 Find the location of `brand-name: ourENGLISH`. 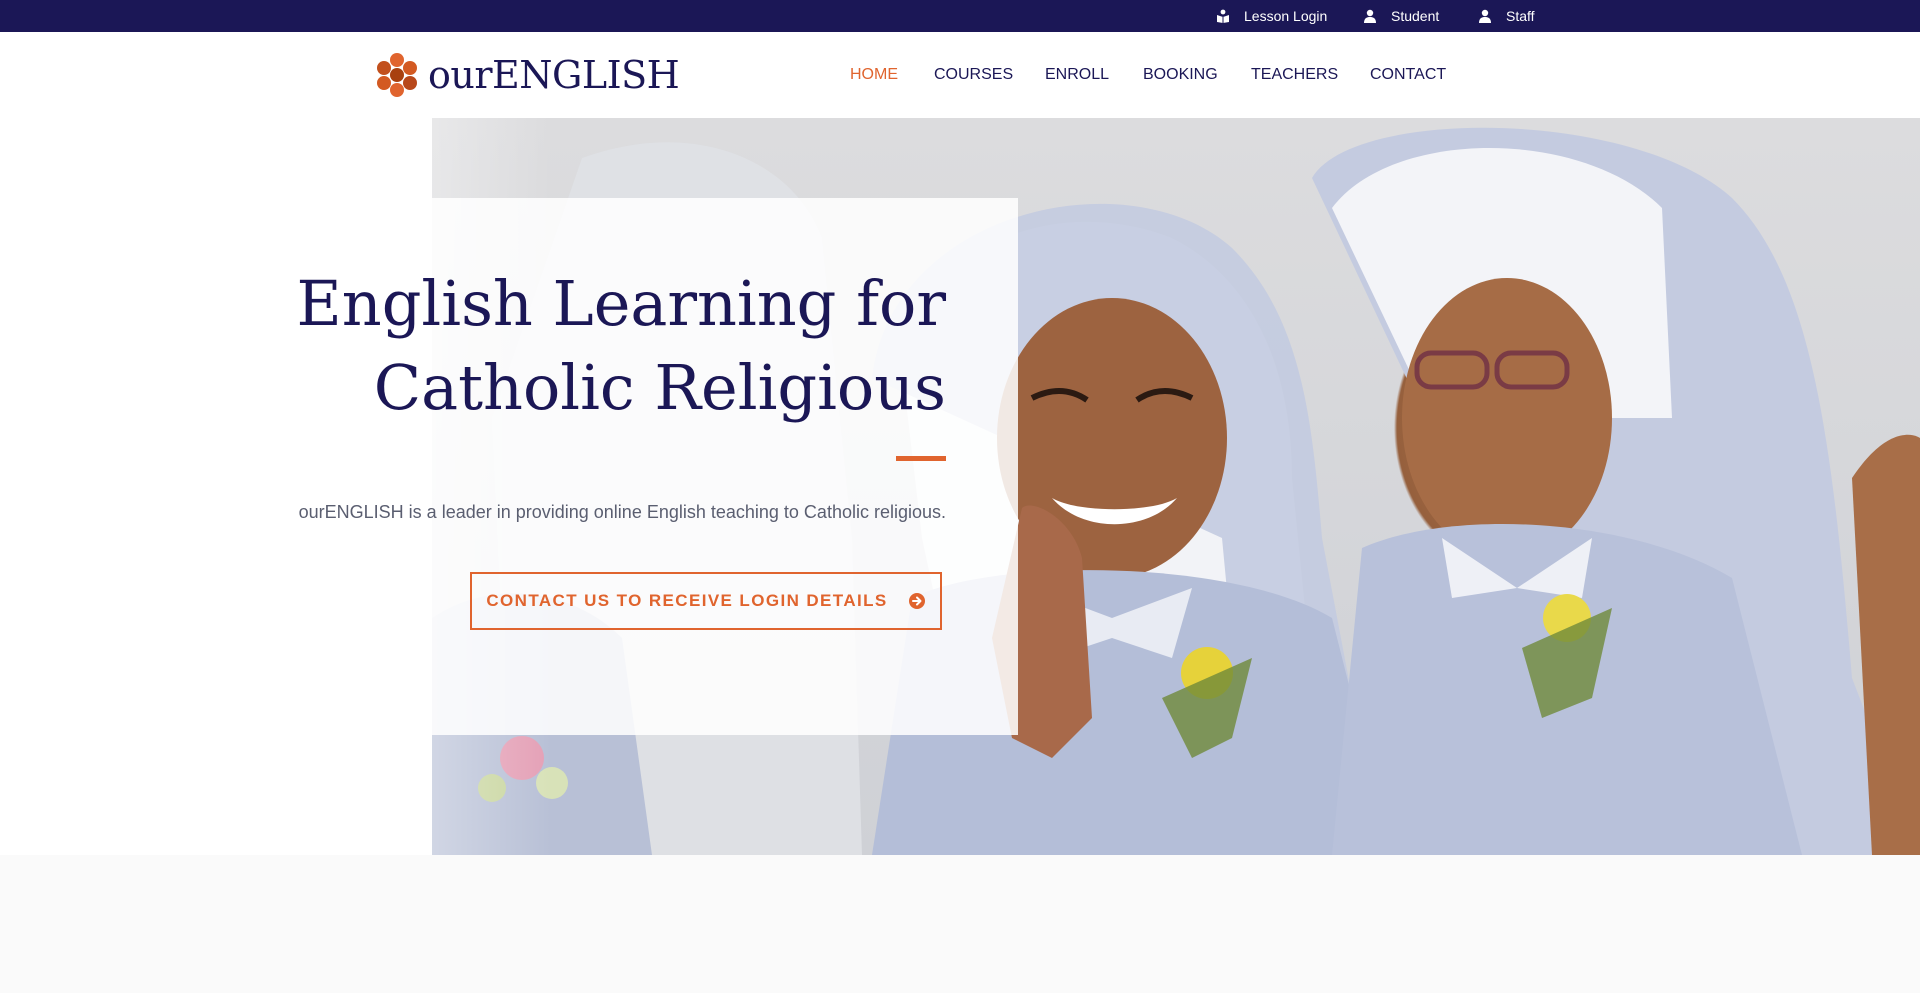

brand-name: ourENGLISH is located at coordinates (554, 75).